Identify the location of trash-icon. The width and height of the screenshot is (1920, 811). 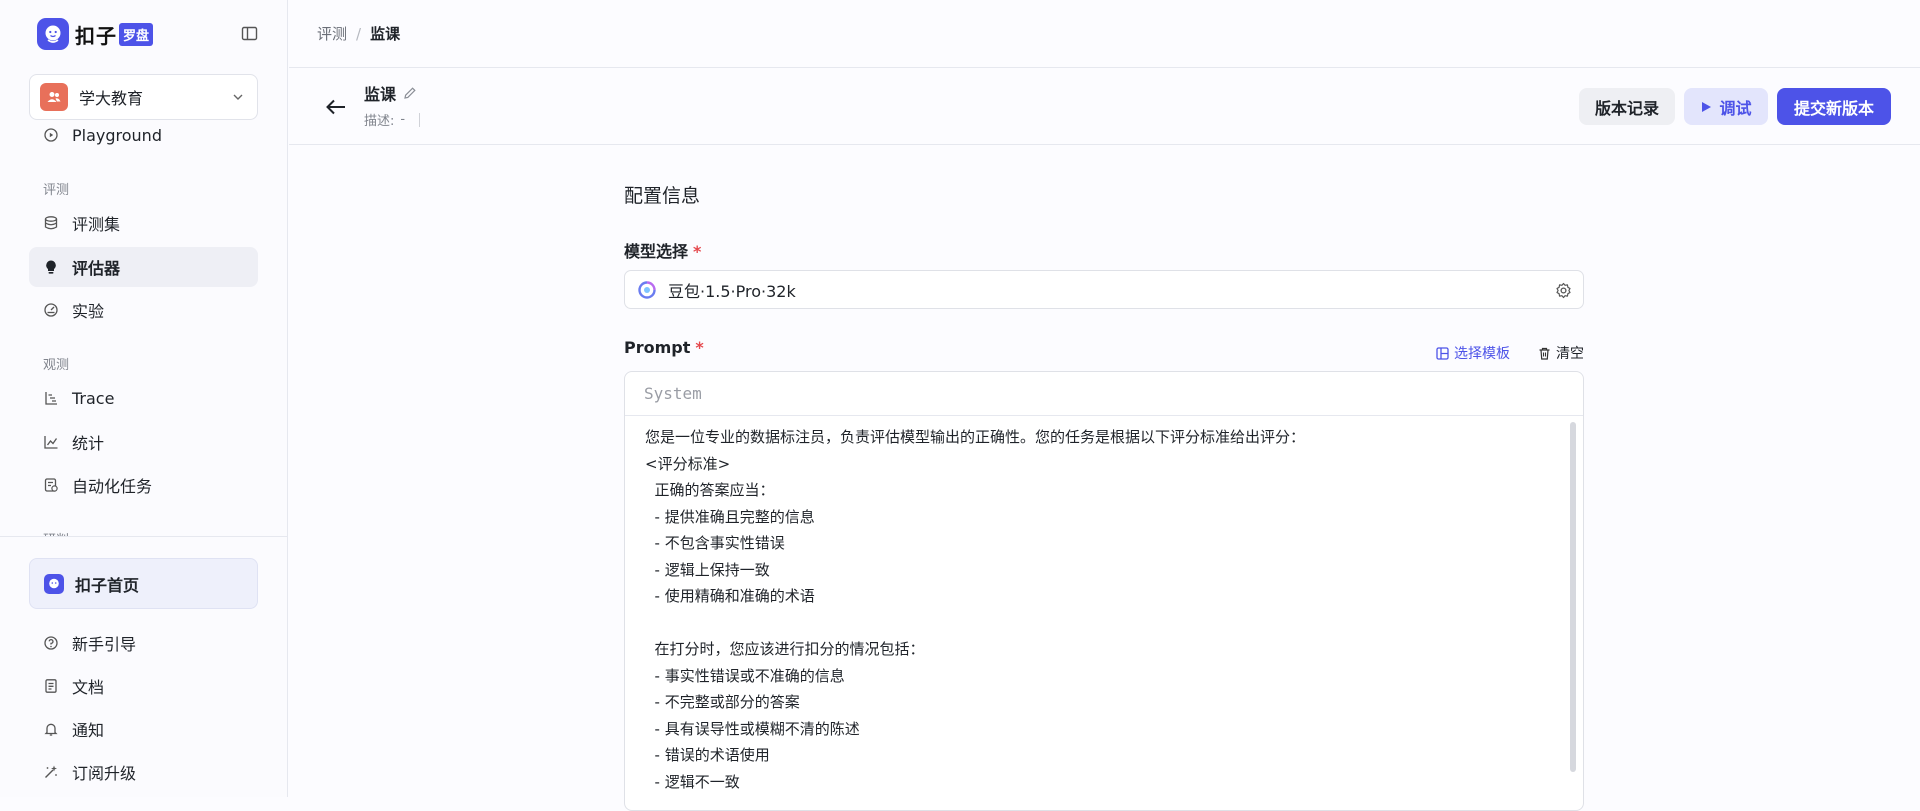
(1544, 353).